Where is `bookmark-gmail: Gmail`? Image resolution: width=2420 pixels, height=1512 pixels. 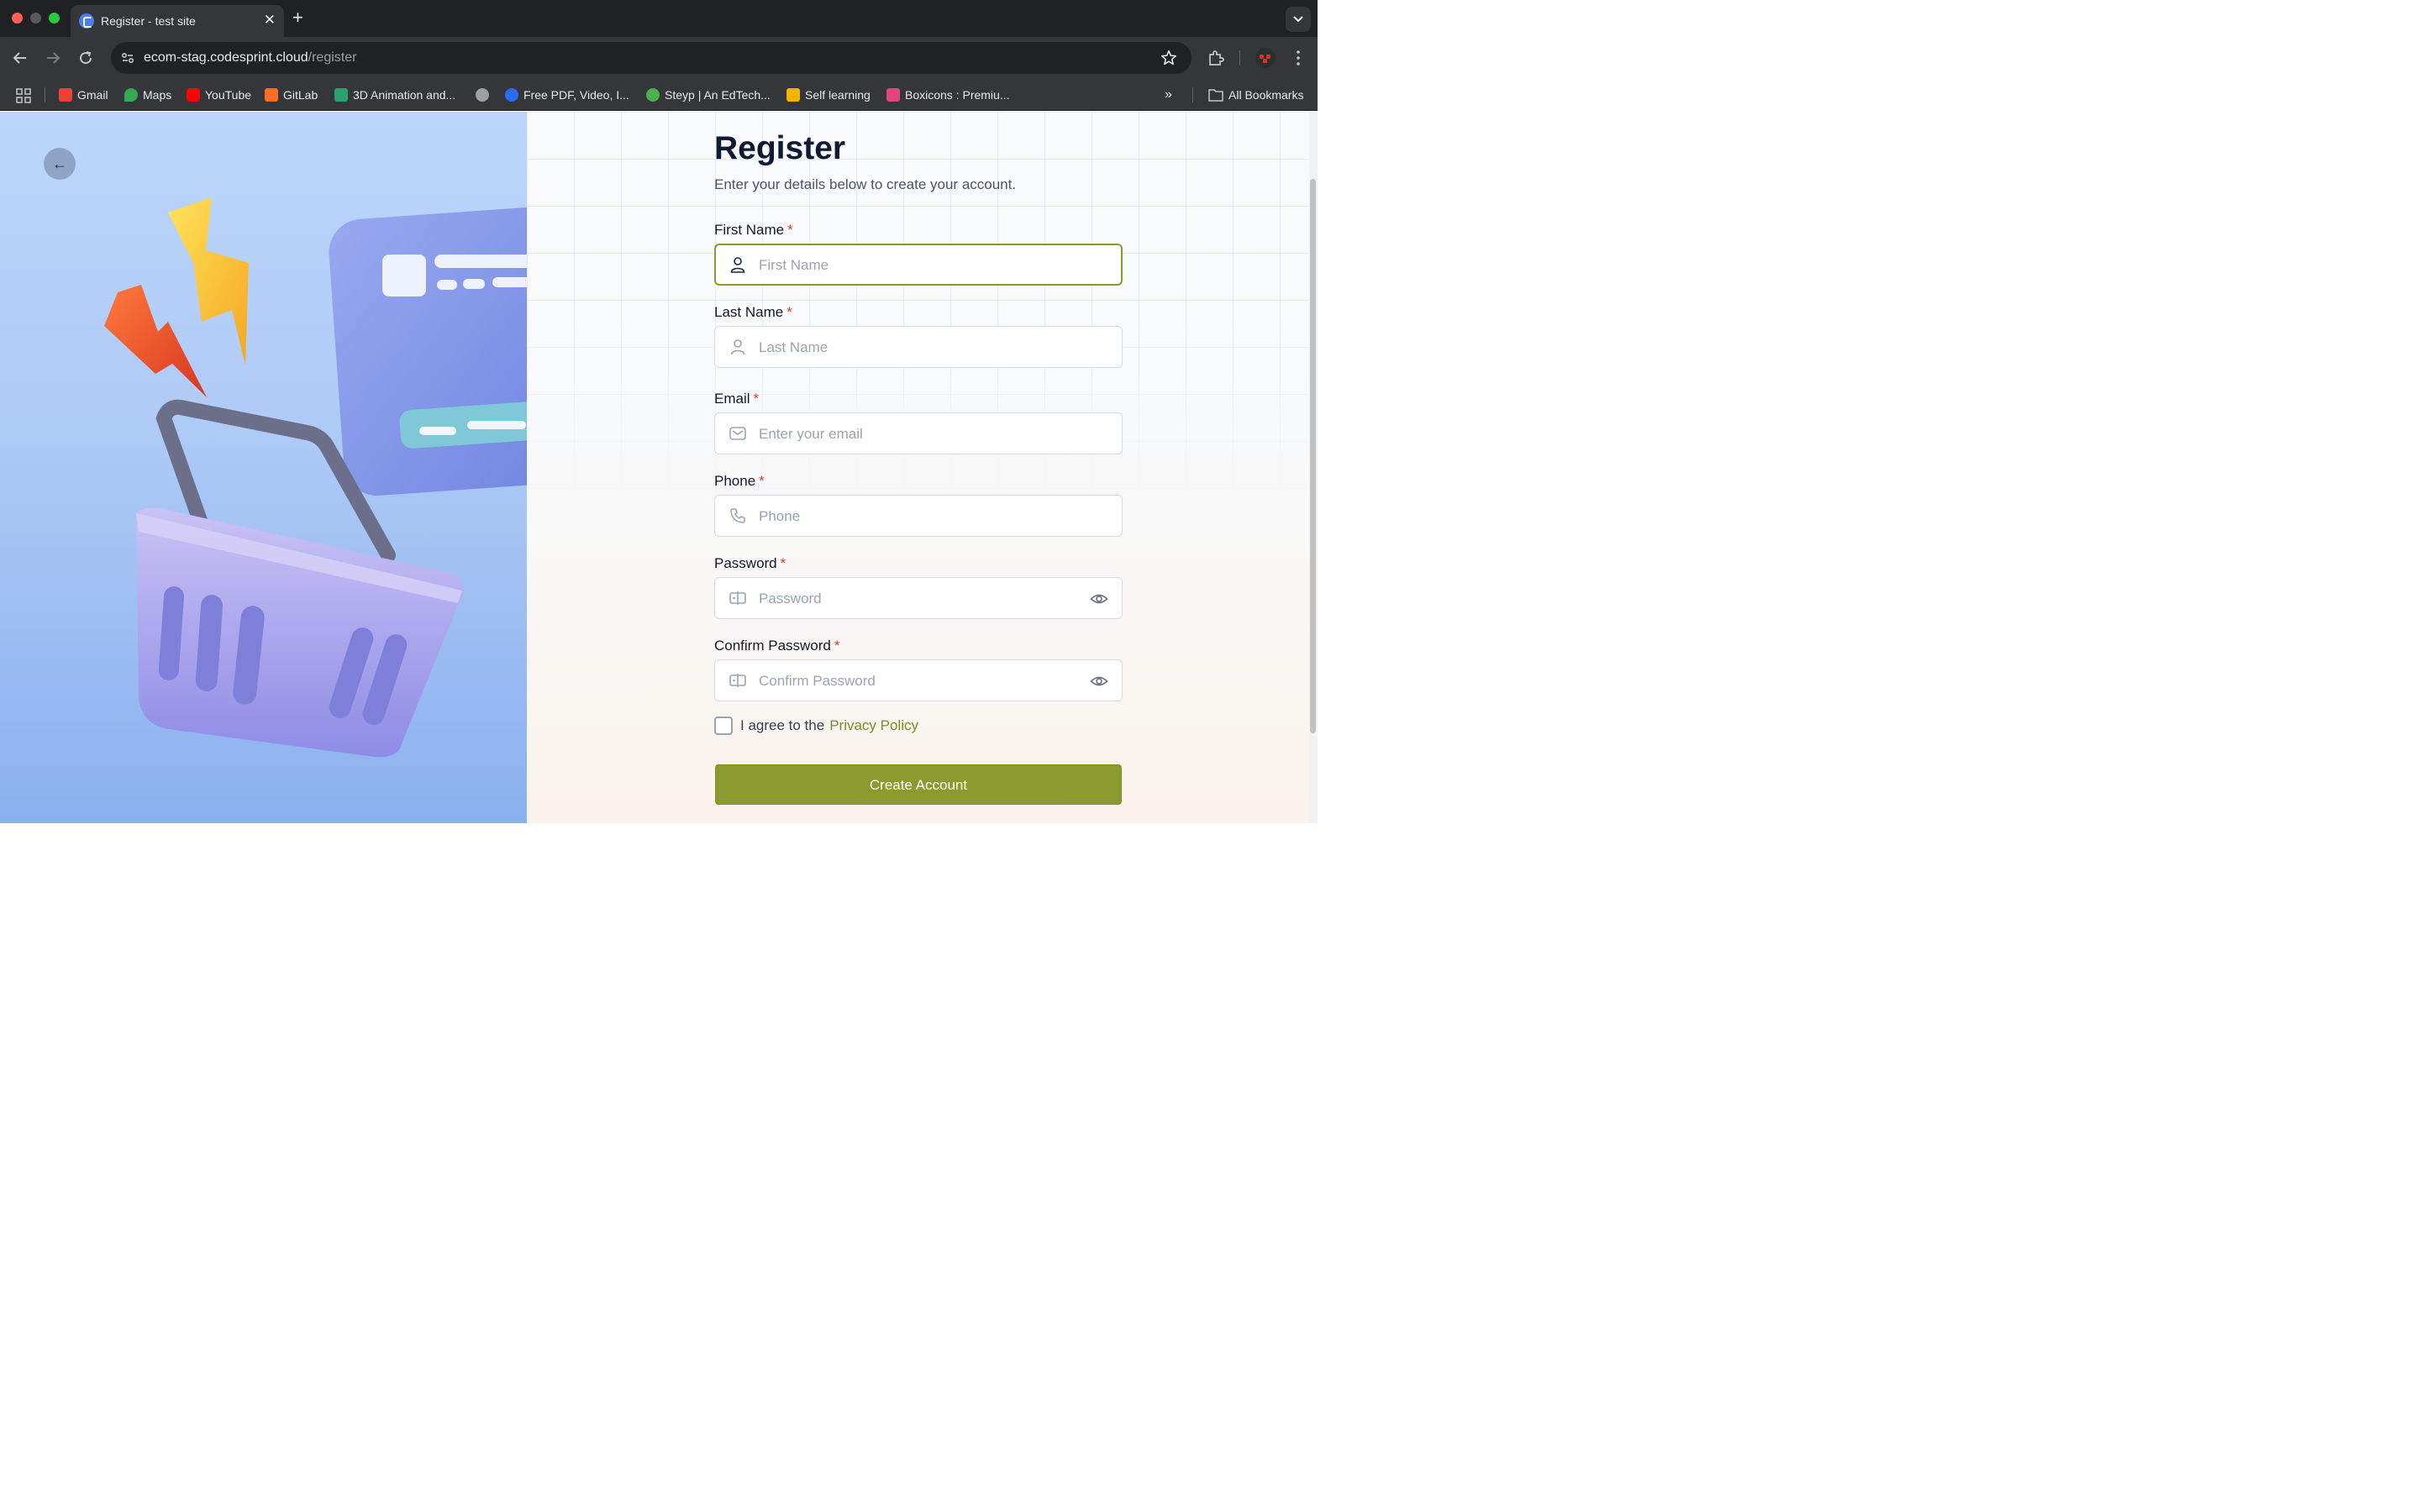 bookmark-gmail: Gmail is located at coordinates (83, 94).